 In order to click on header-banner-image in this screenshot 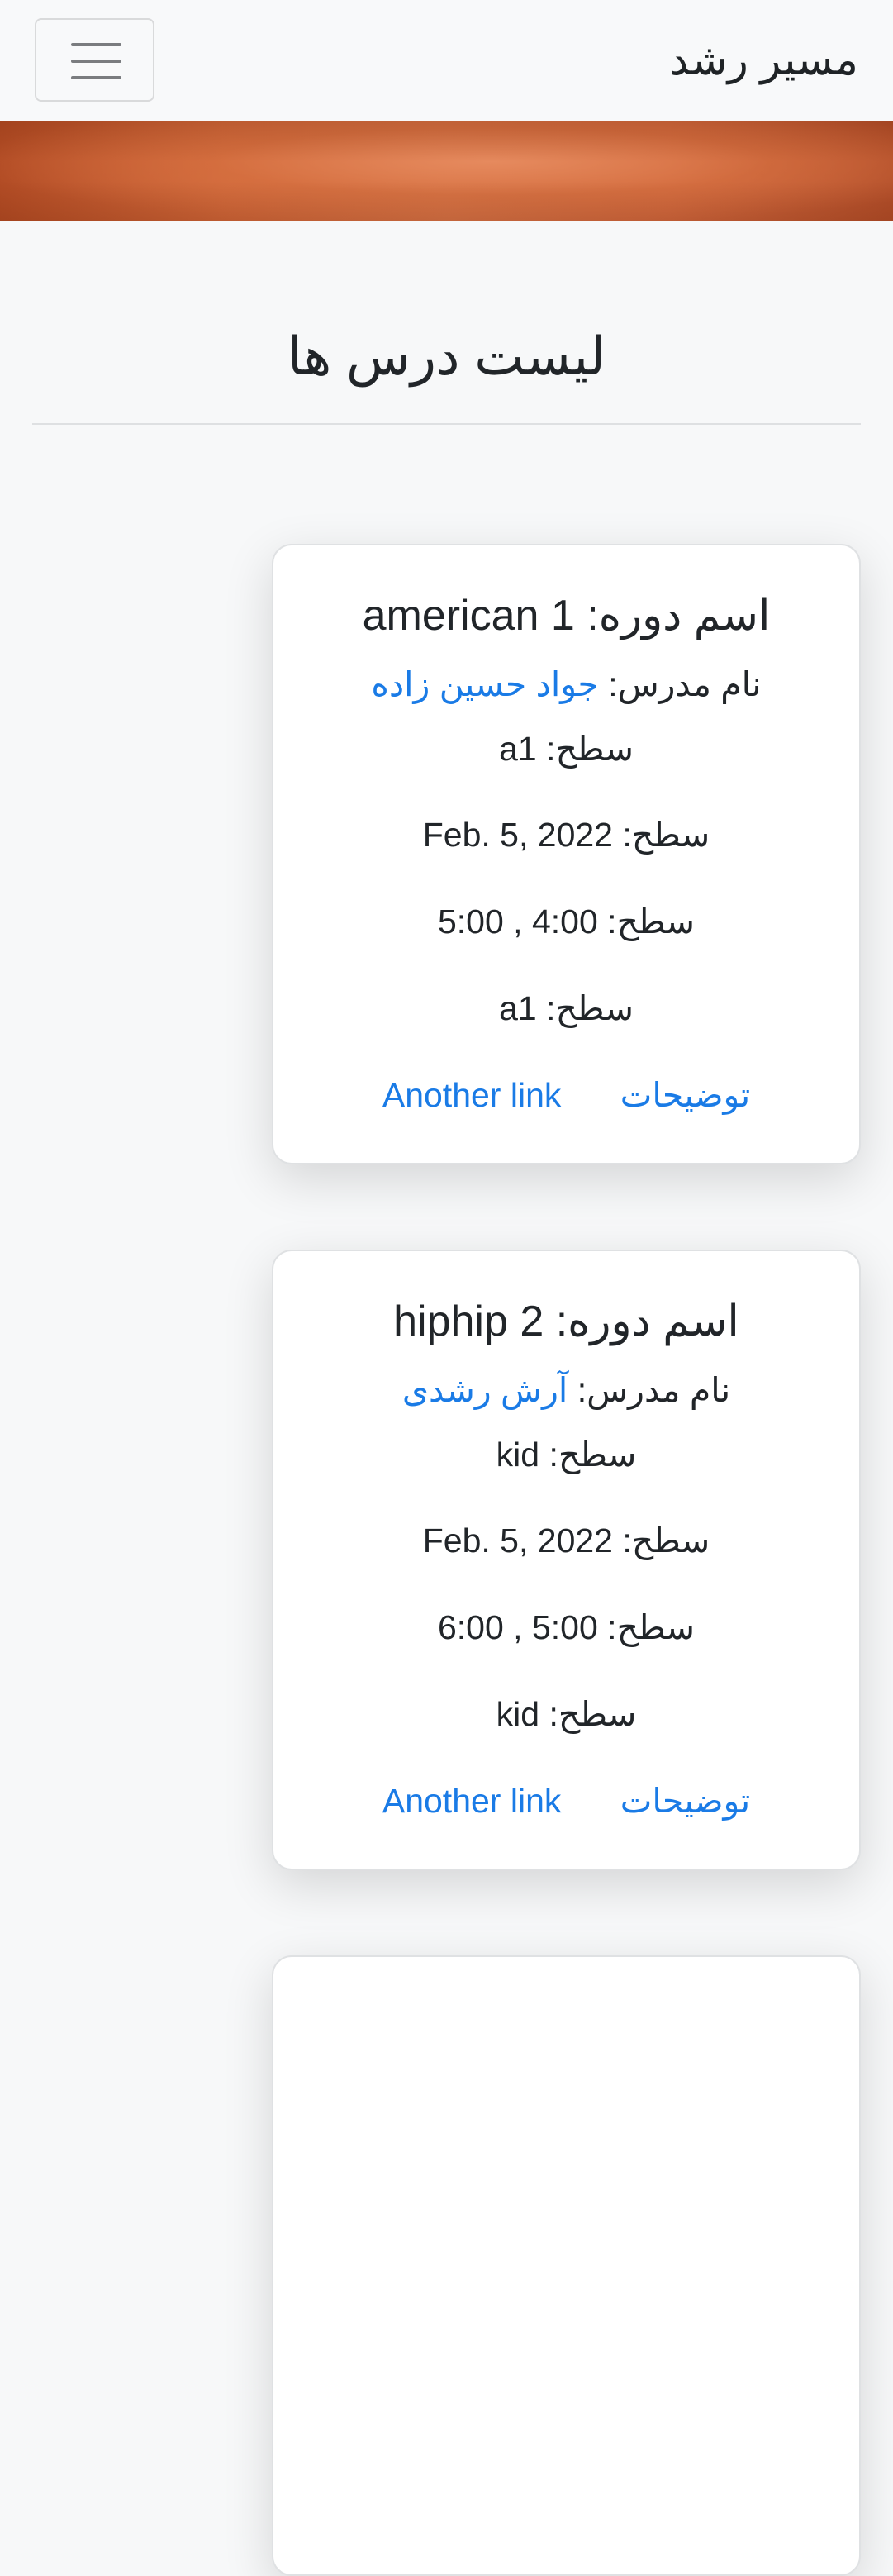, I will do `click(446, 171)`.